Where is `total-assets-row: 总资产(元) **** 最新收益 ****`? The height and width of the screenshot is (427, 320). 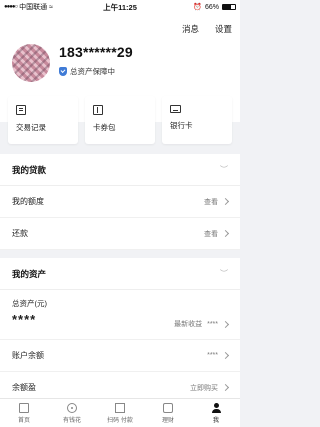
total-assets-row: 总资产(元) **** 最新收益 **** is located at coordinates (120, 315).